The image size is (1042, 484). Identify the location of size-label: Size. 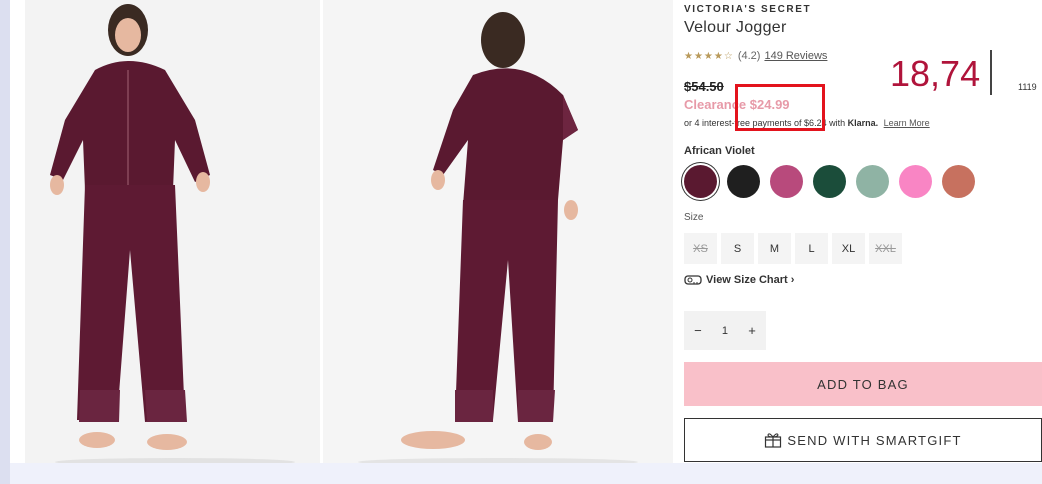
(694, 217).